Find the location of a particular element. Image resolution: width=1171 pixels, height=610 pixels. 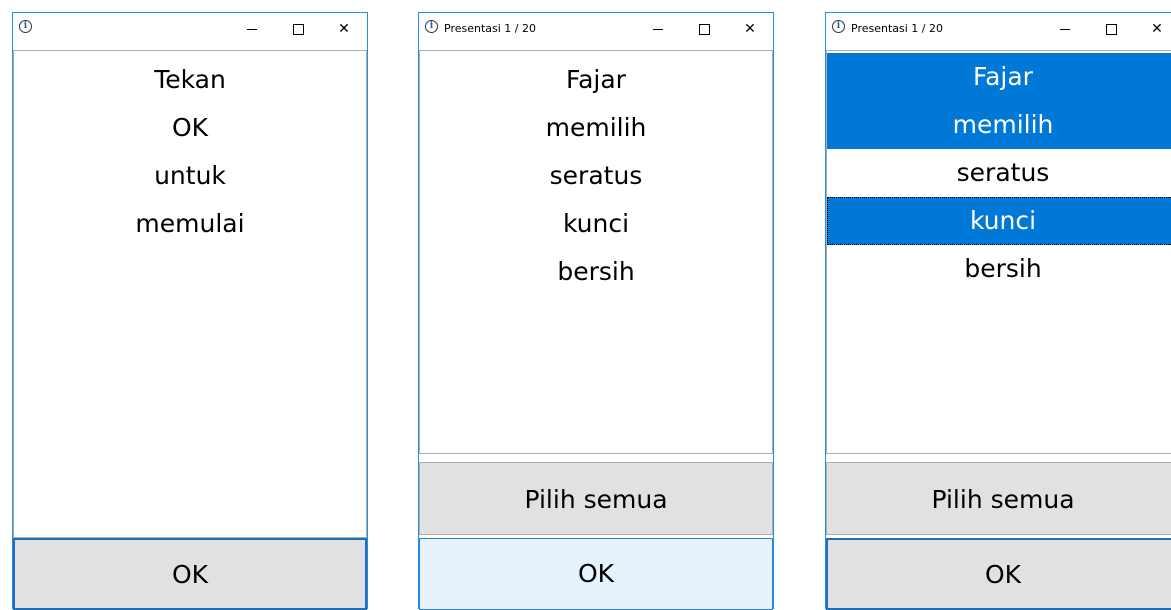

list-item-selected: memilih is located at coordinates (999, 125).